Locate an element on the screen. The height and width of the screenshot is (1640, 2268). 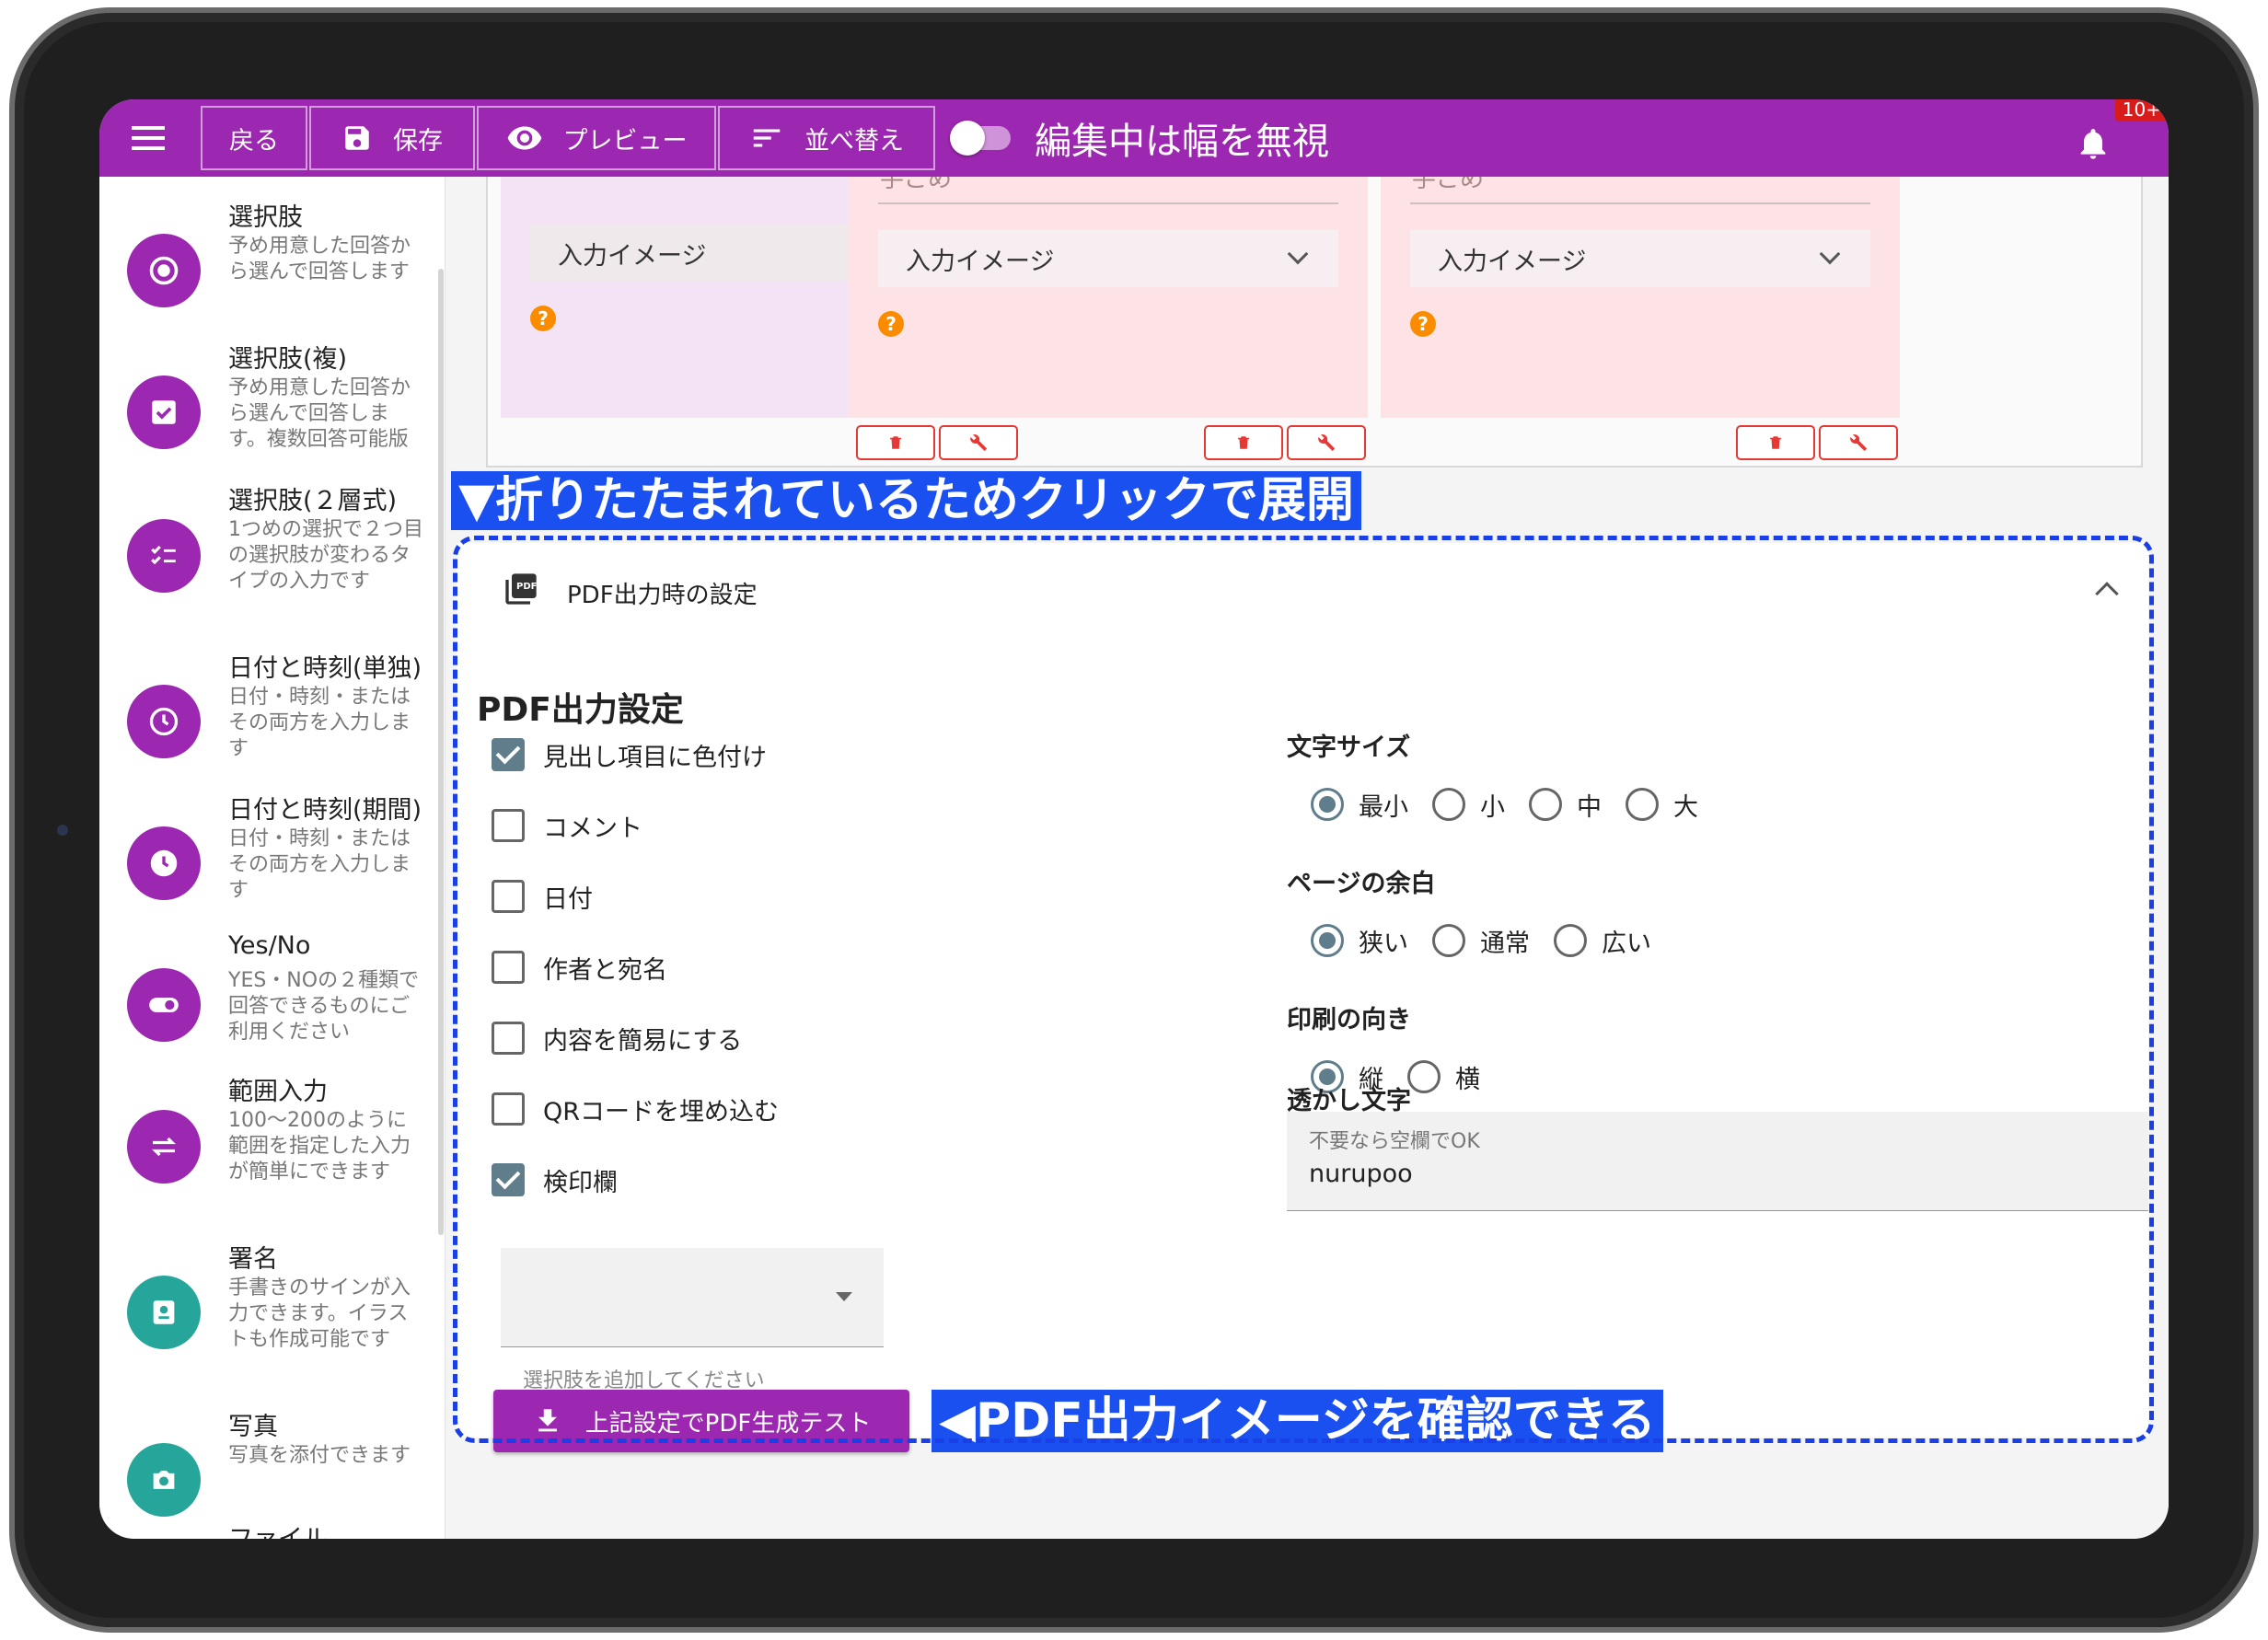
toggle-icon is located at coordinates (164, 1005).